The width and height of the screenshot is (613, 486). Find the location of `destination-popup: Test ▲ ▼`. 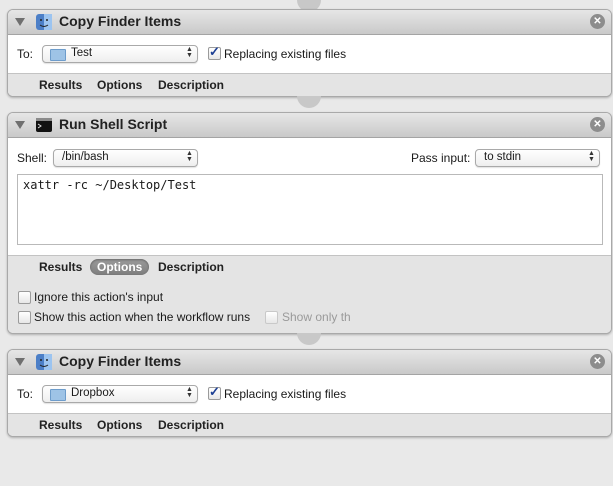

destination-popup: Test ▲ ▼ is located at coordinates (120, 54).